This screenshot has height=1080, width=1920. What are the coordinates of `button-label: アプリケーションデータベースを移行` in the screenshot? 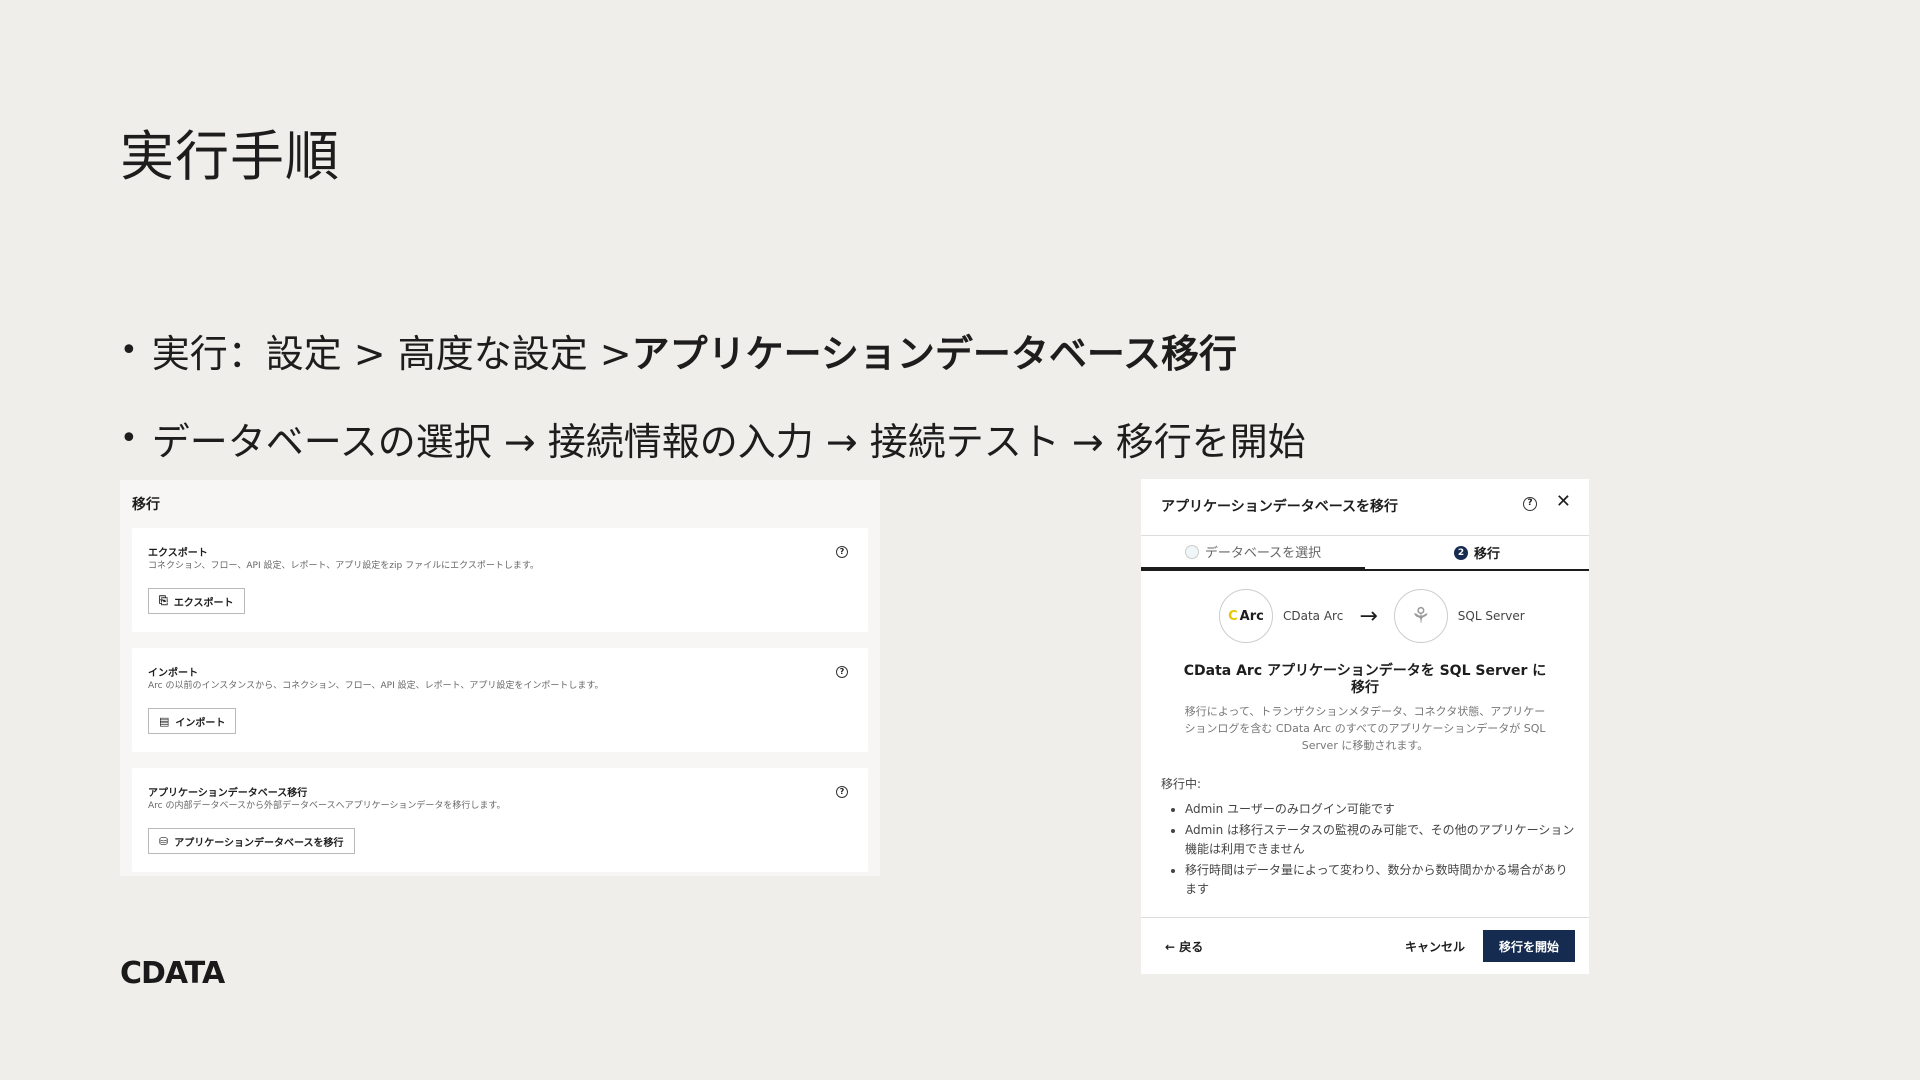 It's located at (259, 843).